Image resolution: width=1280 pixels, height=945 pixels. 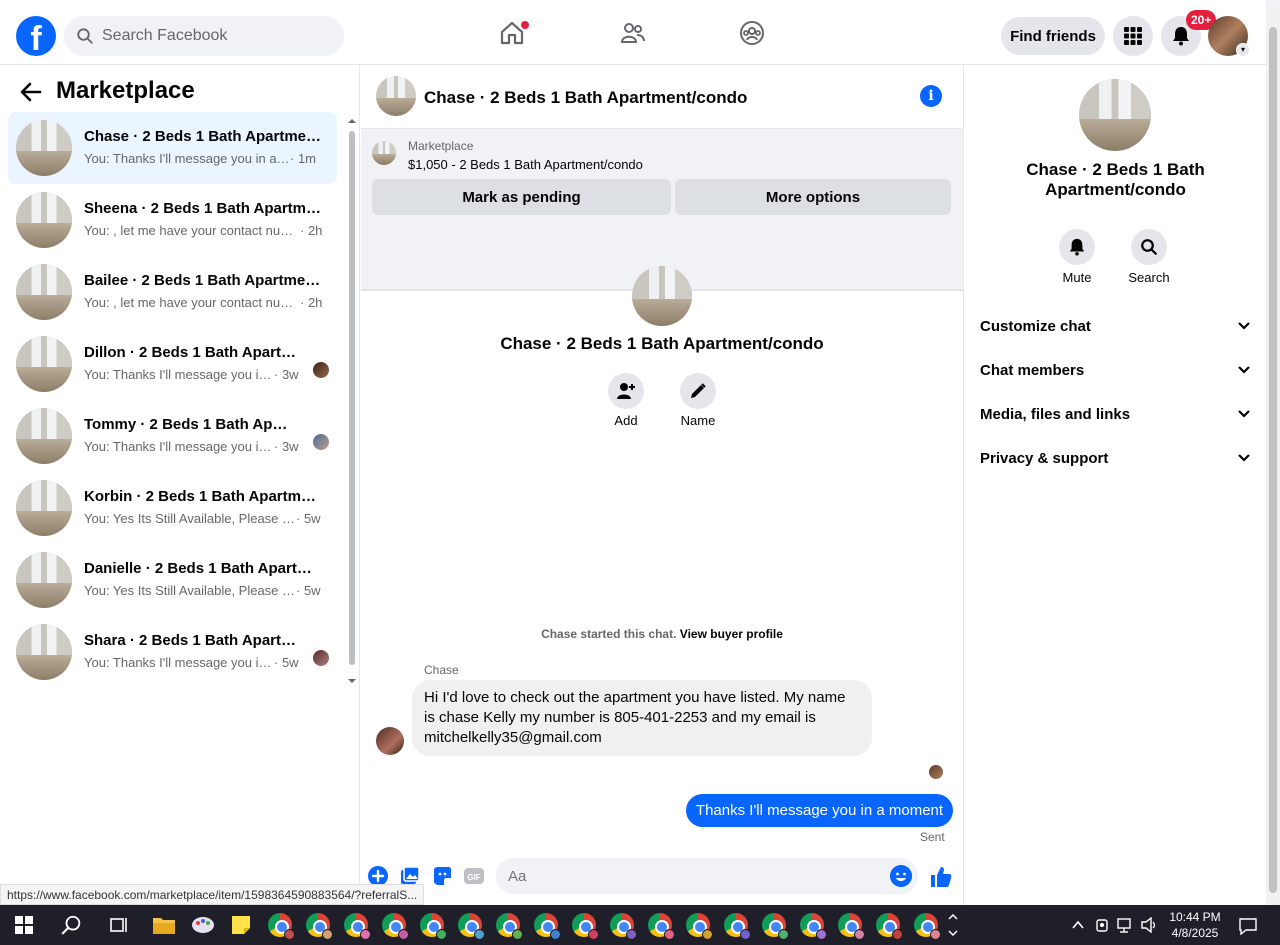 What do you see at coordinates (24, 925) in the screenshot?
I see `start-button` at bounding box center [24, 925].